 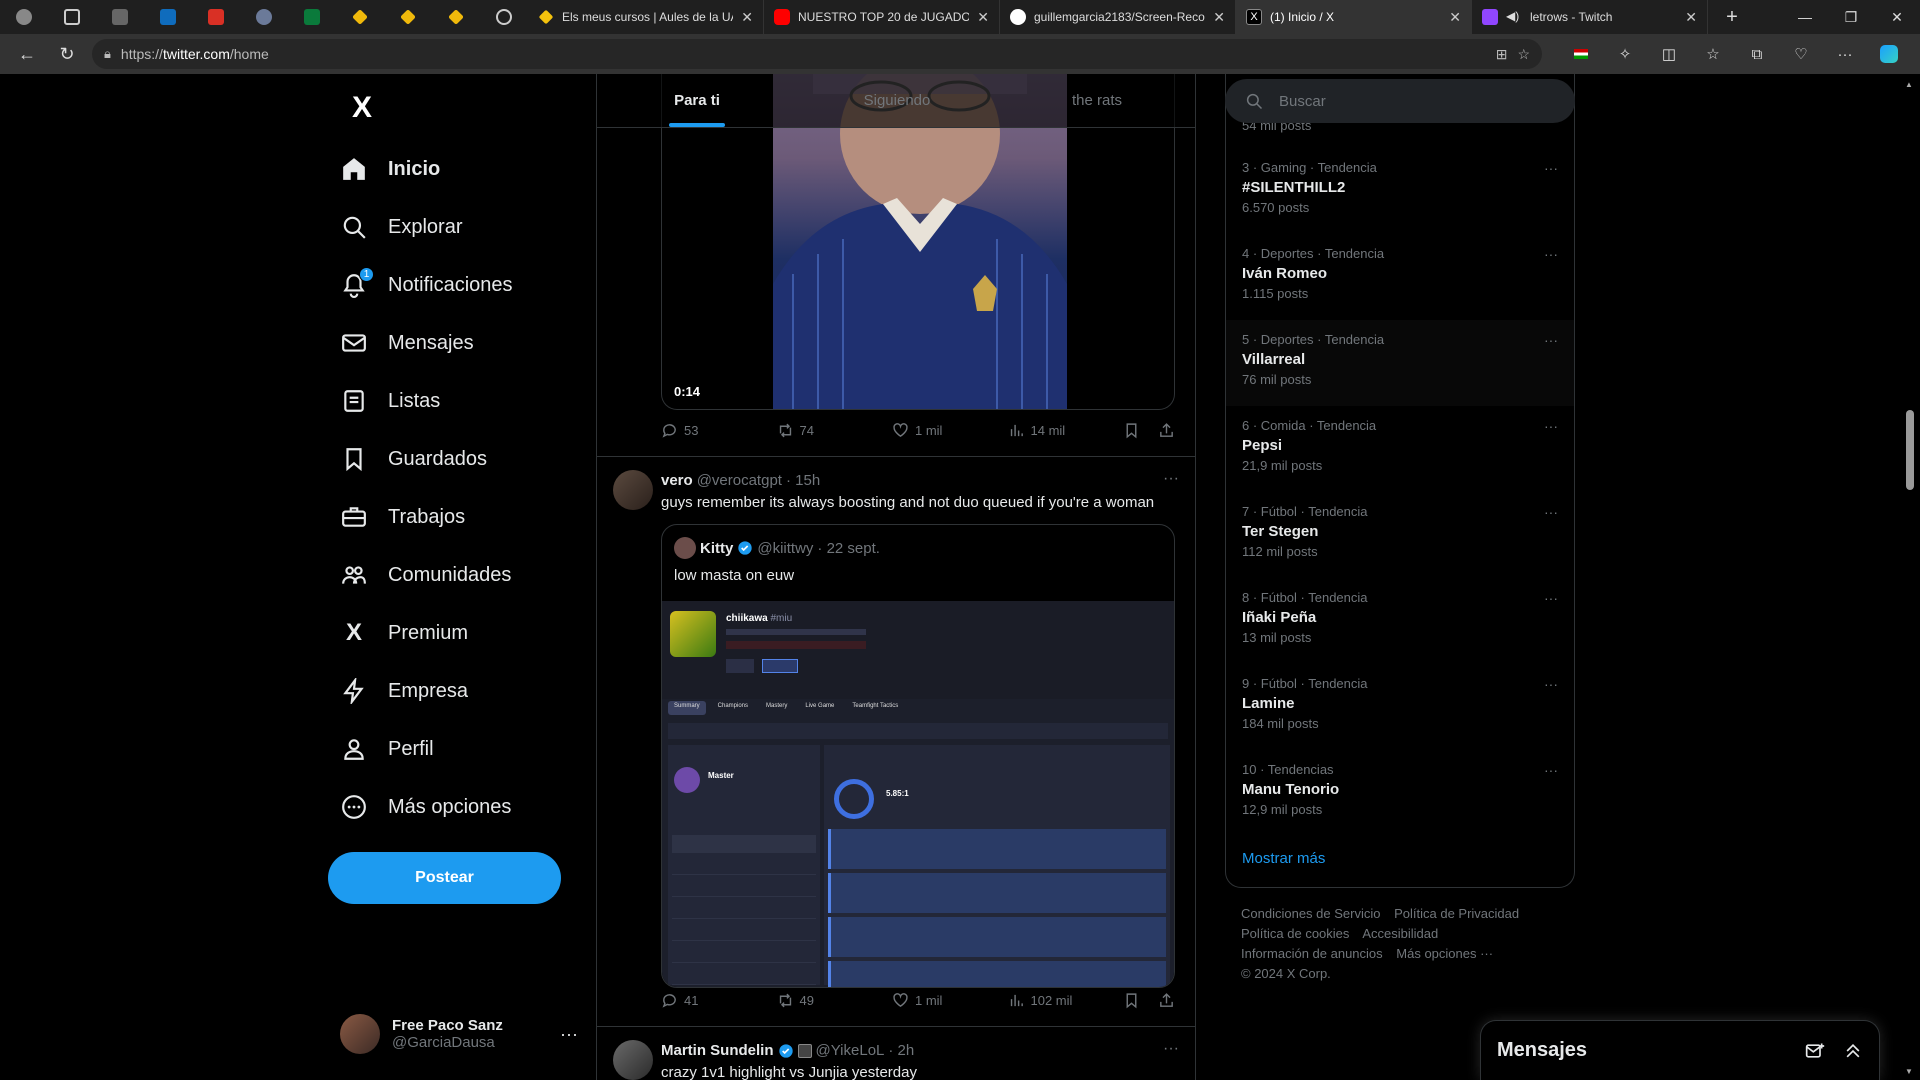 I want to click on extension-flag-icon, so click(x=1581, y=54).